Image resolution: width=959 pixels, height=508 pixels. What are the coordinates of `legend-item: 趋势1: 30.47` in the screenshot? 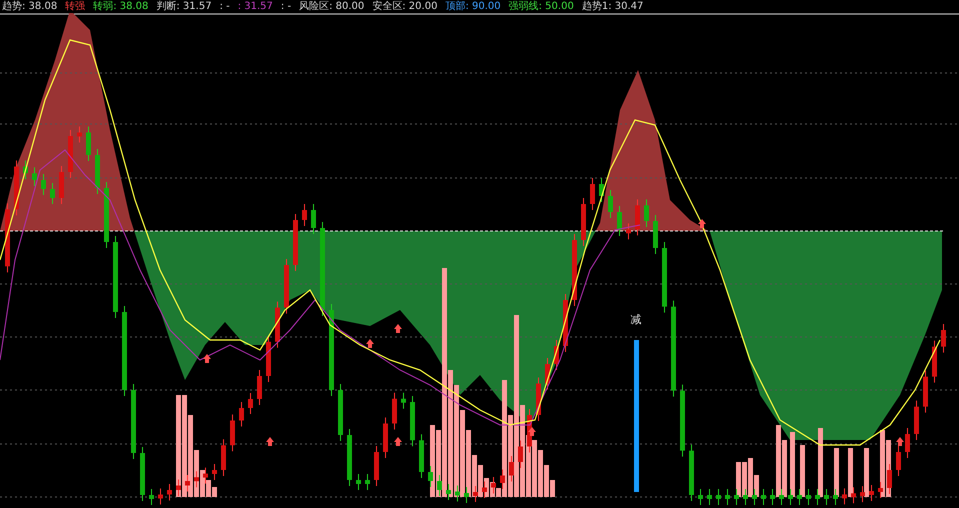 It's located at (613, 6).